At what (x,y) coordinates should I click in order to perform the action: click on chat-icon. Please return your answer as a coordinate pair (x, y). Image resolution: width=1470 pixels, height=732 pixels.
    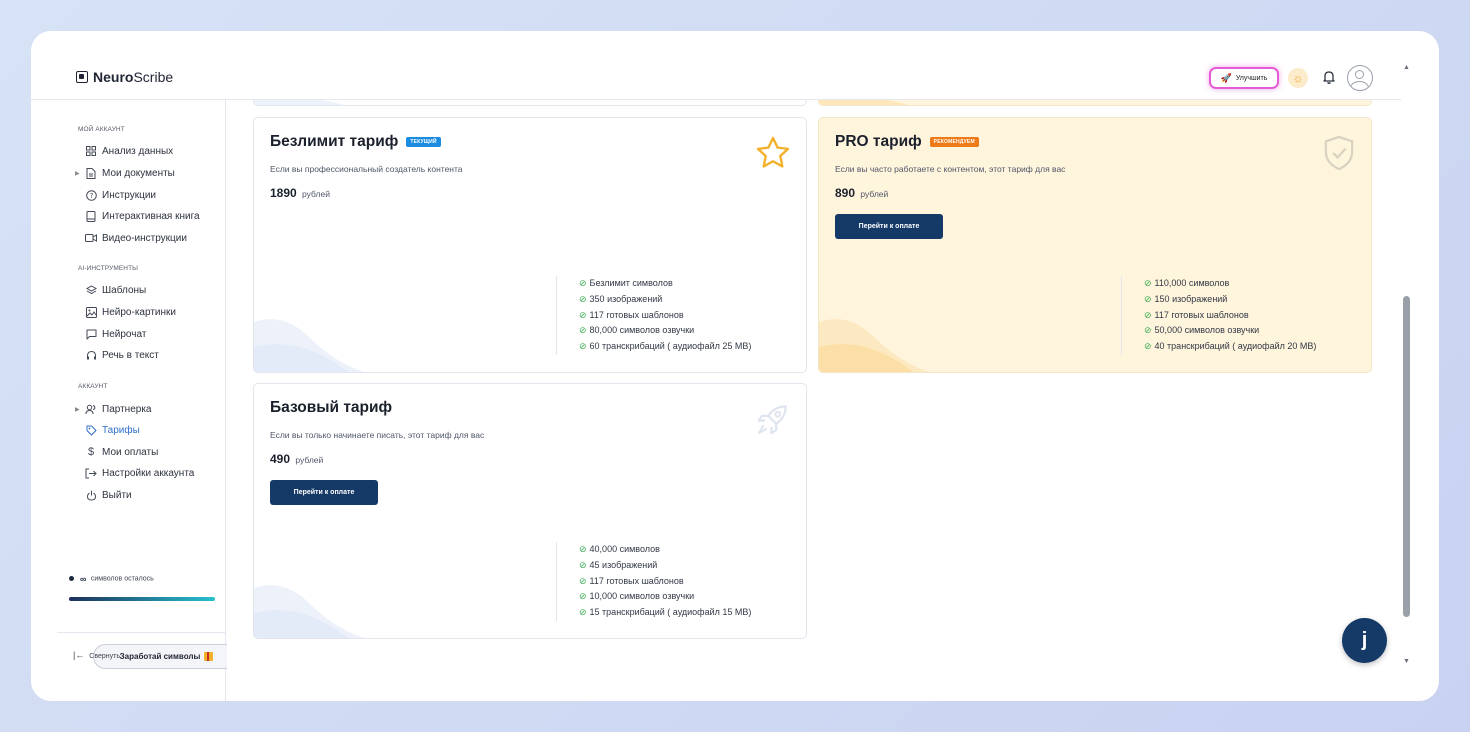
    Looking at the image, I should click on (91, 334).